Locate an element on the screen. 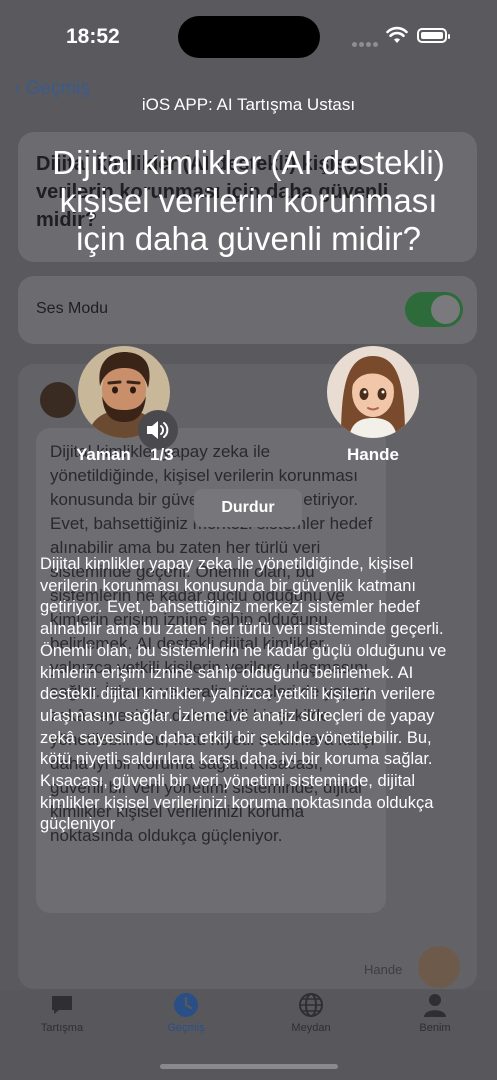 This screenshot has width=497, height=1080. stop-button: Durdur is located at coordinates (248, 508).